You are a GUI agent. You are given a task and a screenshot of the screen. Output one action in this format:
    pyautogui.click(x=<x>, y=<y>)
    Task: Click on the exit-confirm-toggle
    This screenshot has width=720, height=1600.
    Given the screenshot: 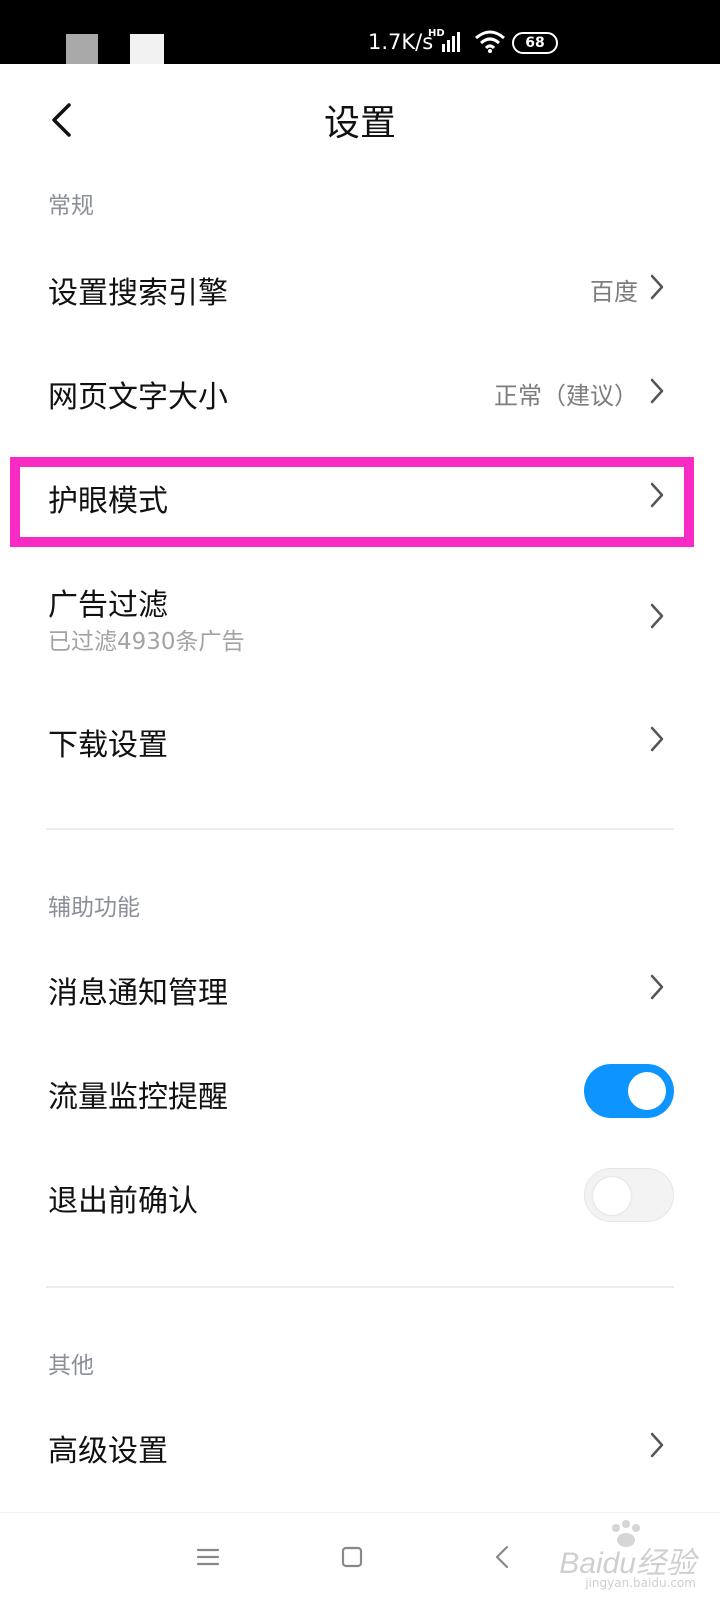 What is the action you would take?
    pyautogui.click(x=629, y=1195)
    